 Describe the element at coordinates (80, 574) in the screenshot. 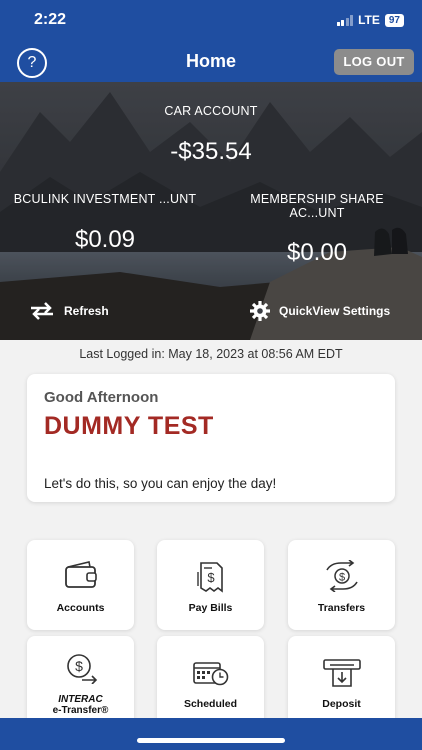

I see `wallet-icon` at that location.